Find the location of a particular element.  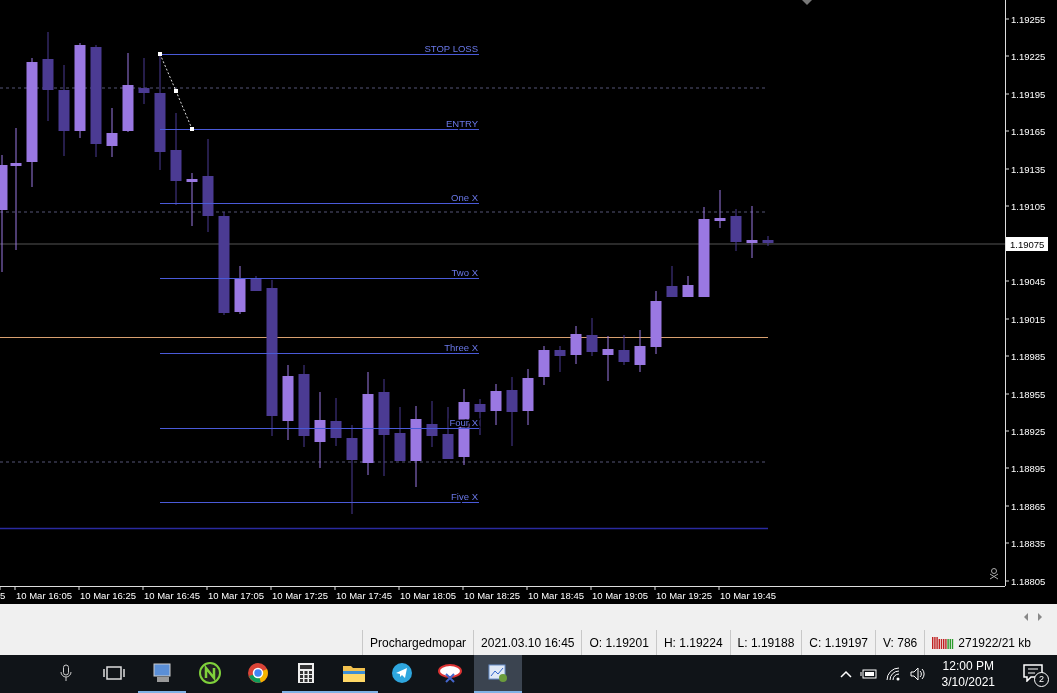

time-label: 10 Mar 17:25 is located at coordinates (300, 595).